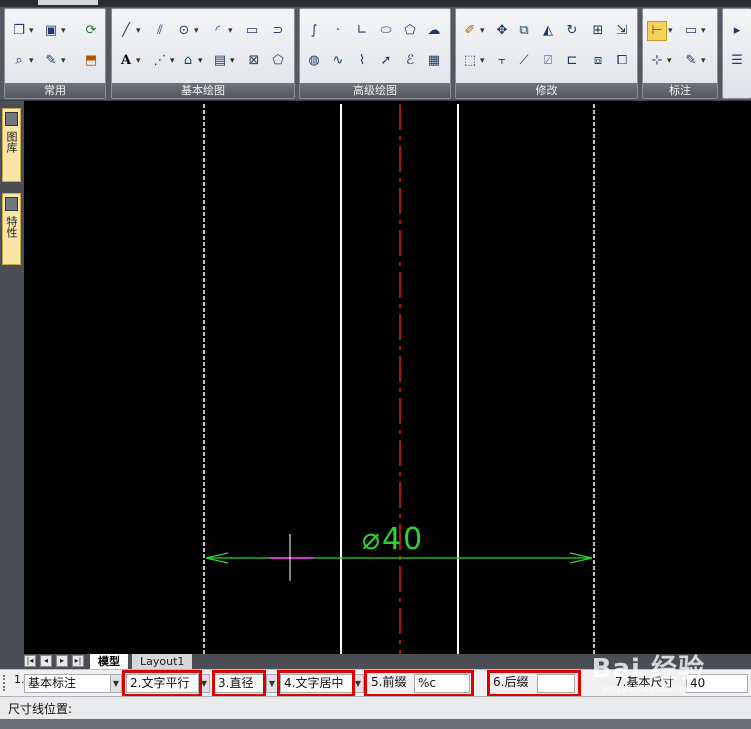 This screenshot has width=751, height=729. Describe the element at coordinates (572, 31) in the screenshot. I see `rotate-icon: ↻` at that location.